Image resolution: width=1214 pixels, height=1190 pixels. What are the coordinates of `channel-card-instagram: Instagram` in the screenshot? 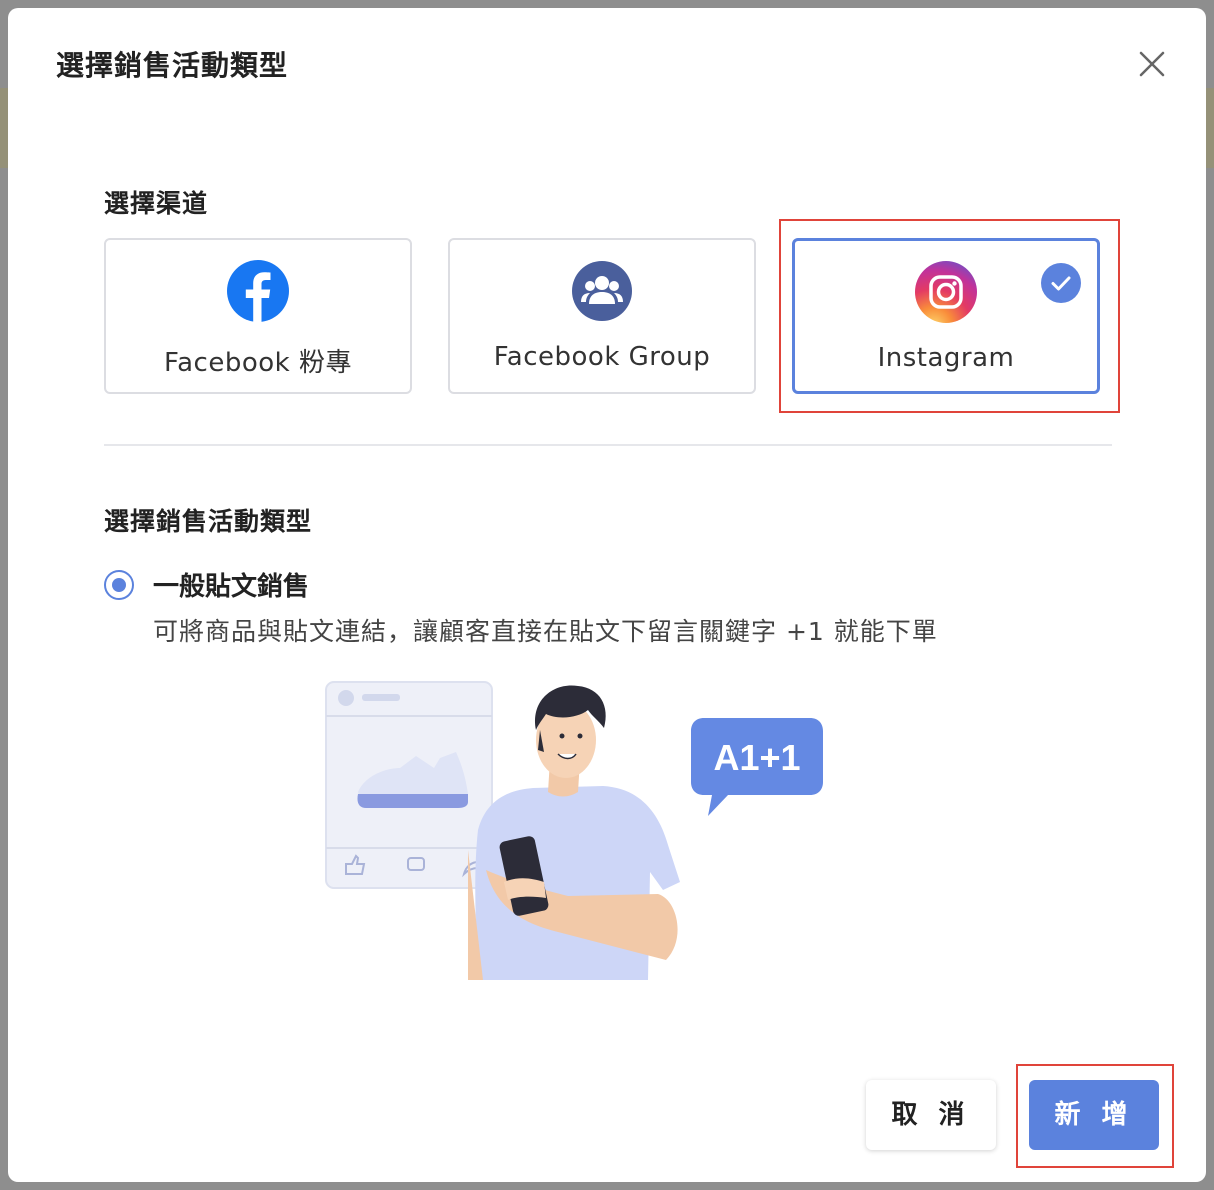 It's located at (946, 316).